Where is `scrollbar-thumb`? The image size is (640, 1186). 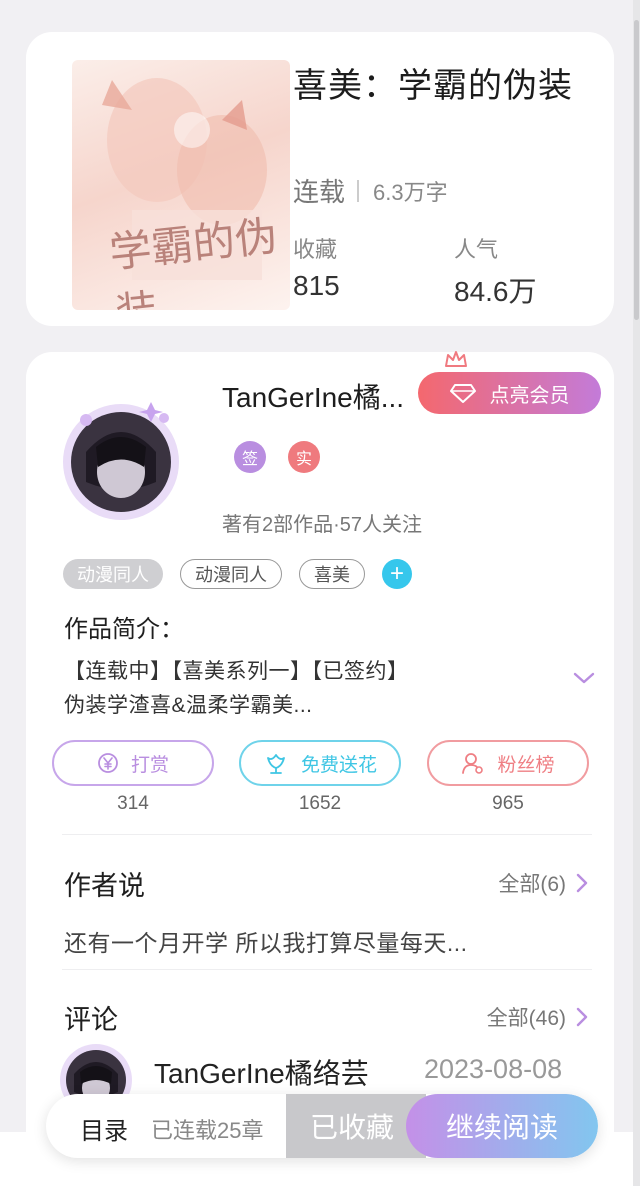
scrollbar-thumb is located at coordinates (636, 170).